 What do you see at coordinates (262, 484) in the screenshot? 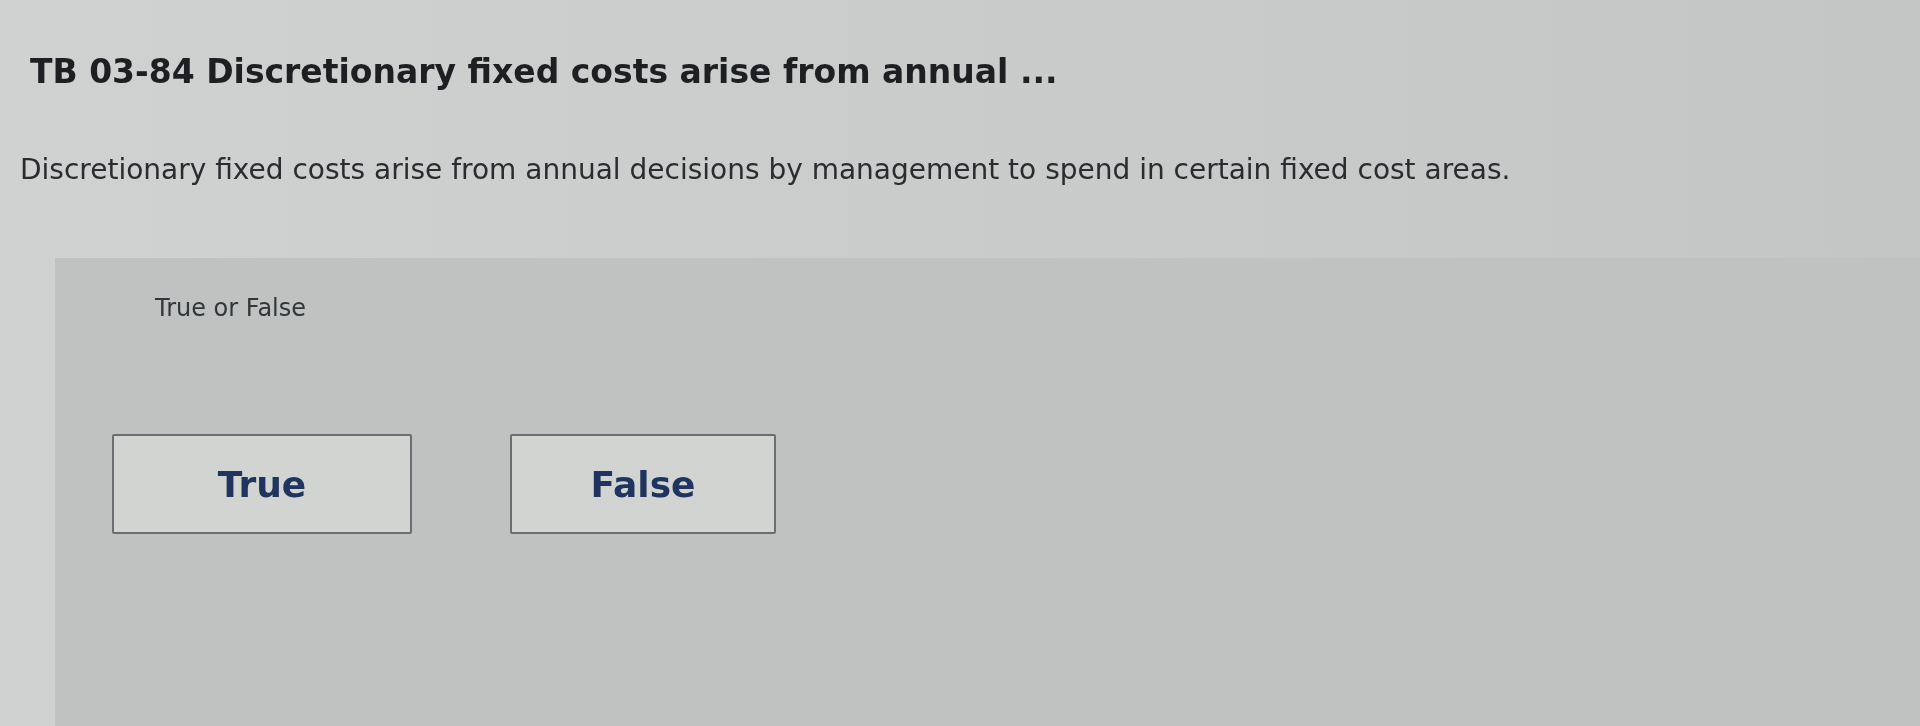
I see `answer-button: True` at bounding box center [262, 484].